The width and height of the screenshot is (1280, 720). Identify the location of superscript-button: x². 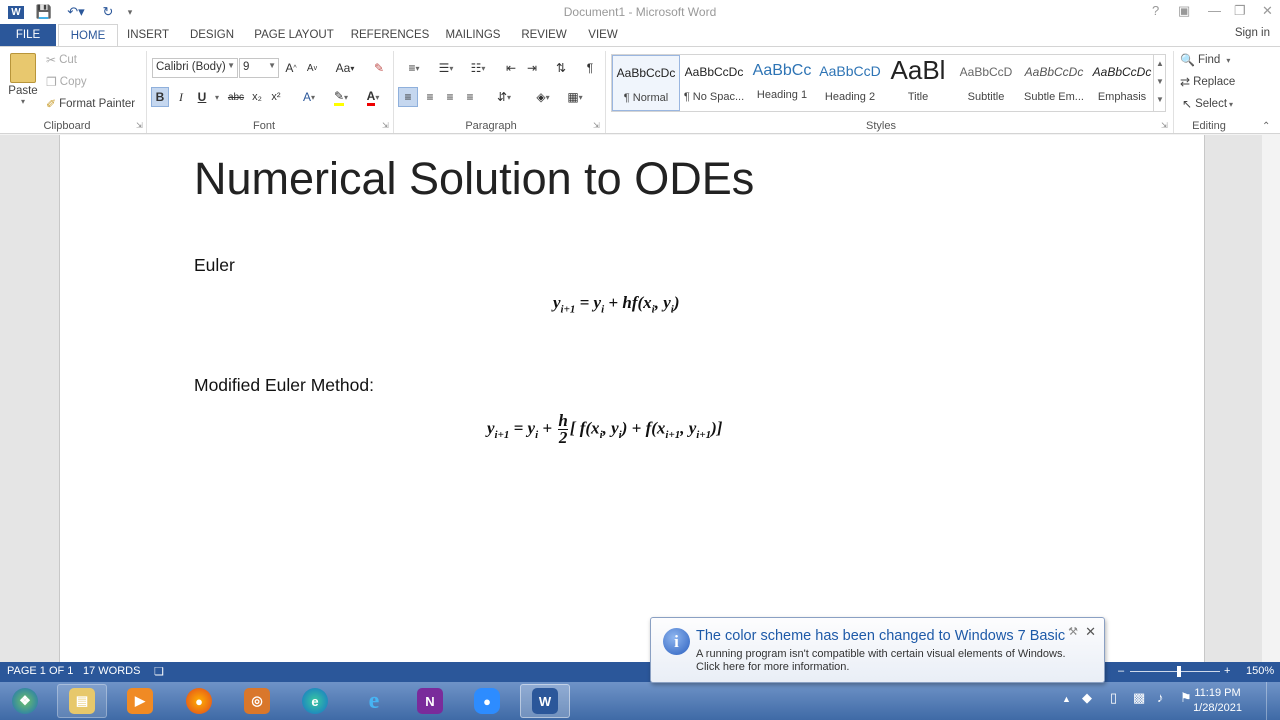
(276, 97).